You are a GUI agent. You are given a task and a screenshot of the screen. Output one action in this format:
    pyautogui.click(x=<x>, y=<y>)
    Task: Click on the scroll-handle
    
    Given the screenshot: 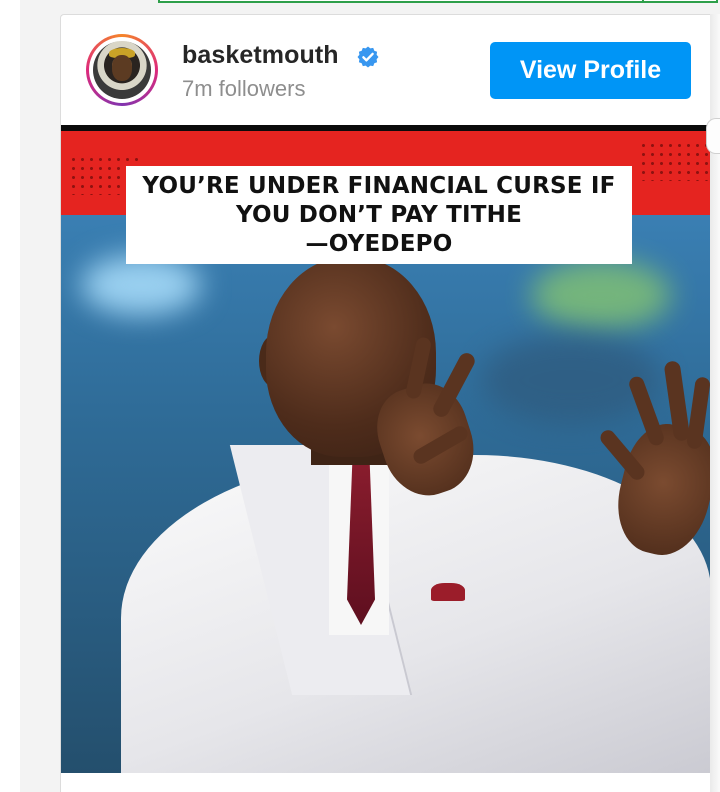 What is the action you would take?
    pyautogui.click(x=713, y=136)
    